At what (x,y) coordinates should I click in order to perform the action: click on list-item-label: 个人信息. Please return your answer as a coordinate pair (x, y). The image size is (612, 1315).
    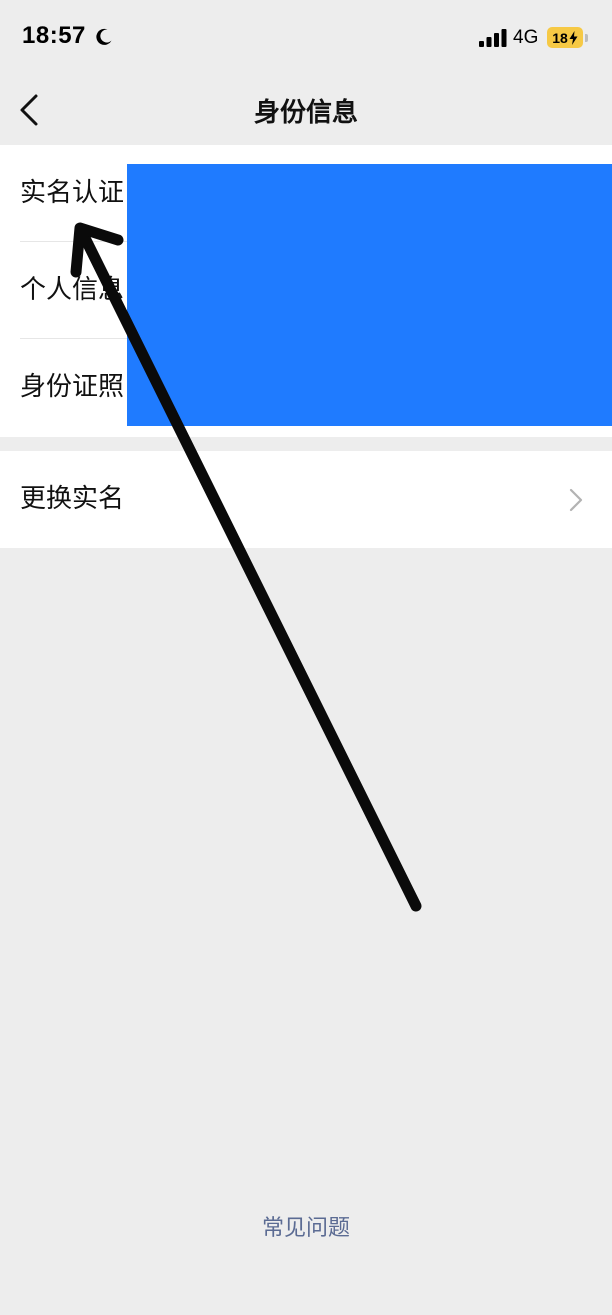
    Looking at the image, I should click on (72, 290).